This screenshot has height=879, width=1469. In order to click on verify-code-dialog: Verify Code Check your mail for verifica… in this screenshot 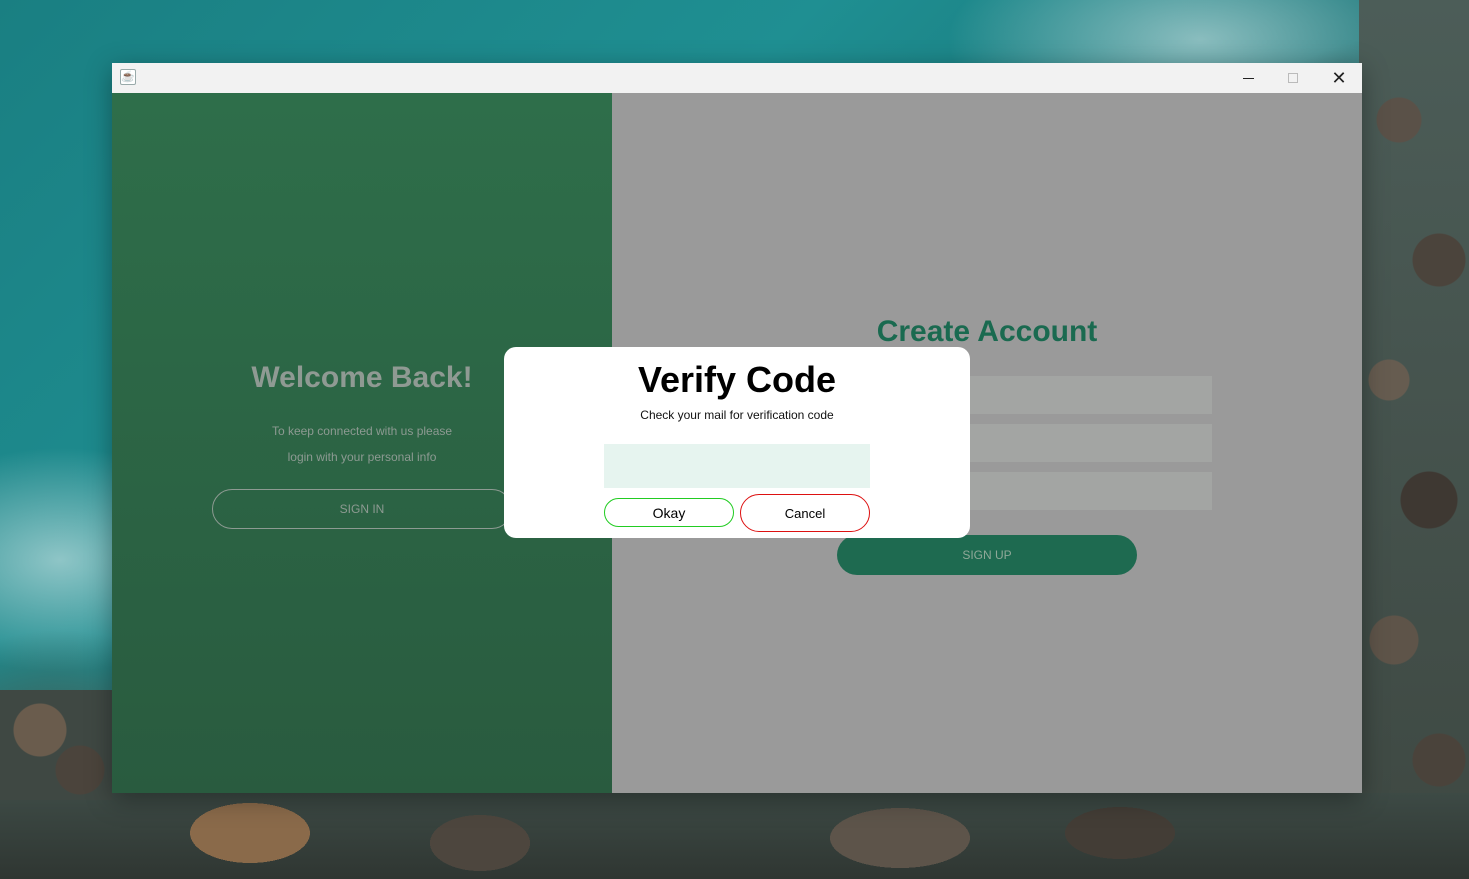, I will do `click(737, 442)`.